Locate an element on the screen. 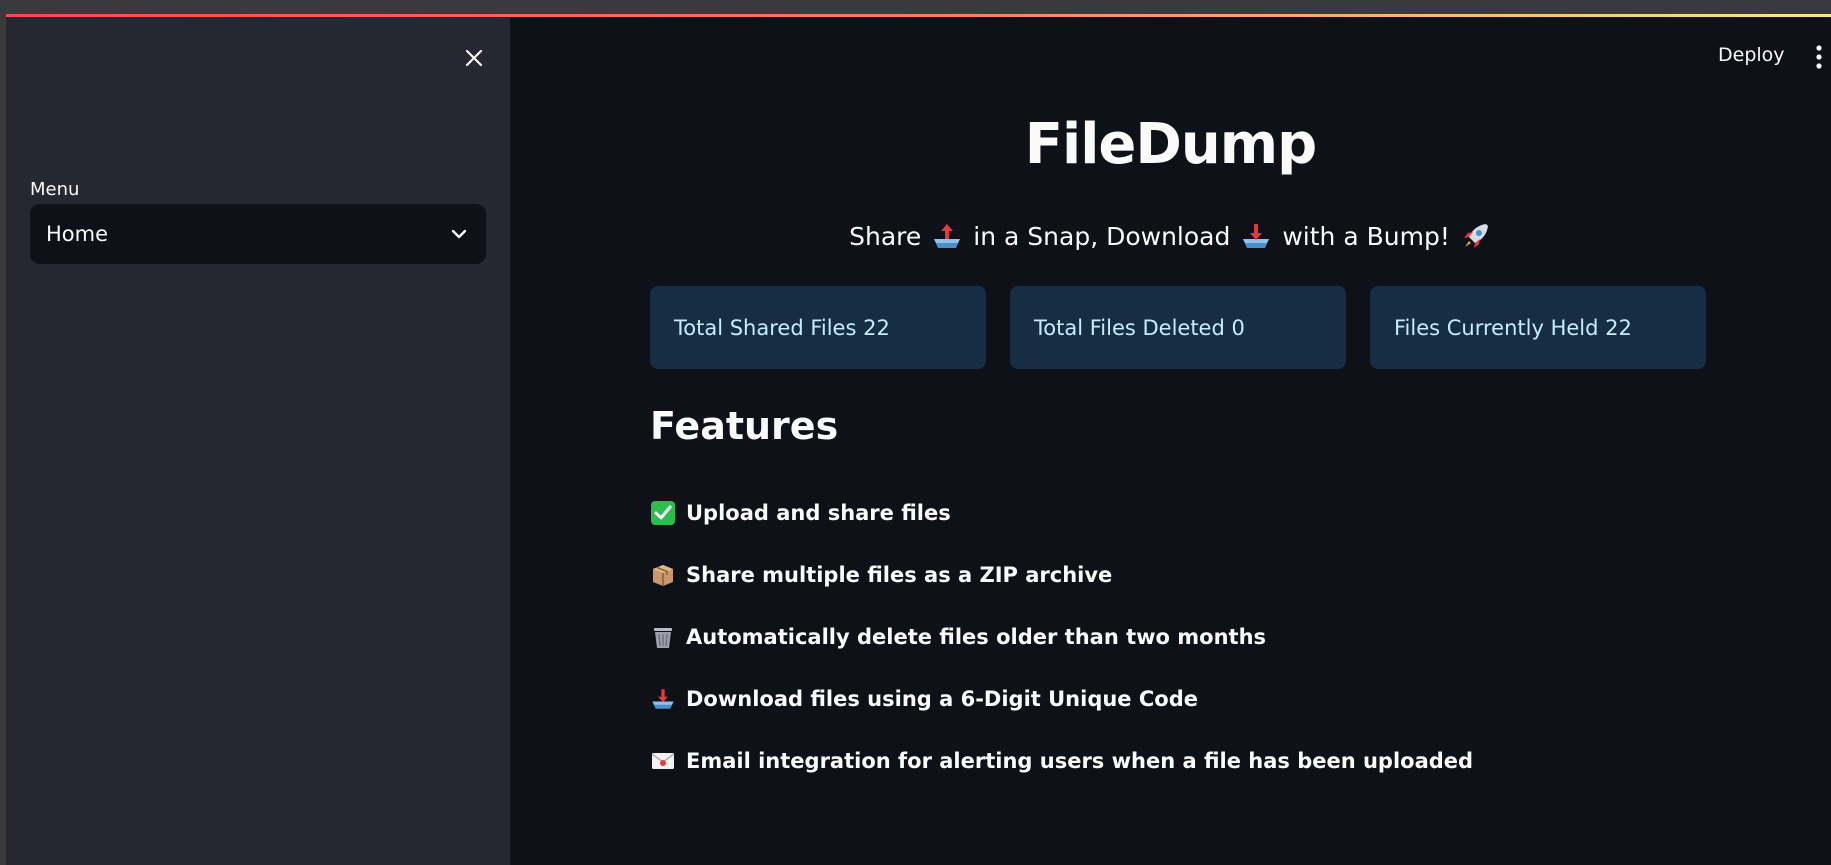 This screenshot has width=1831, height=865. feature-item: Share multiple files as a ZIP archive is located at coordinates (1061, 575).